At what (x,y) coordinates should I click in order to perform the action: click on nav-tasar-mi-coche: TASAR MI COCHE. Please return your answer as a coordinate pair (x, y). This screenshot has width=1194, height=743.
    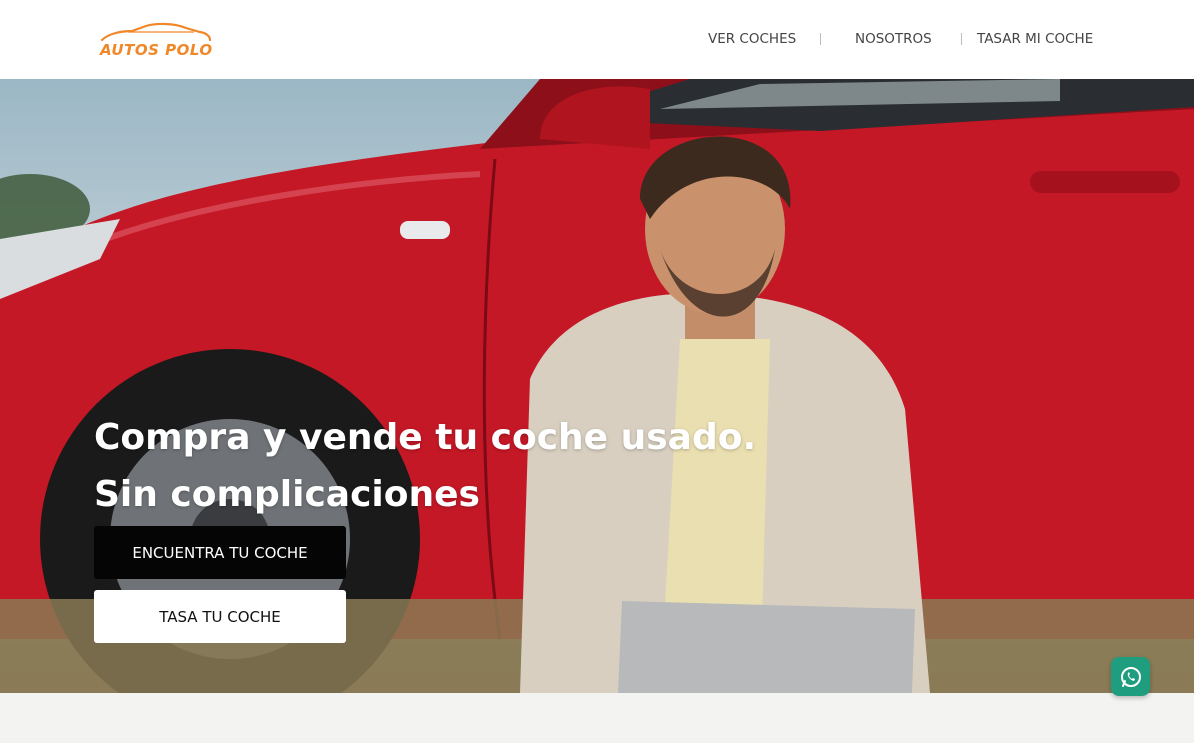
    Looking at the image, I should click on (1035, 39).